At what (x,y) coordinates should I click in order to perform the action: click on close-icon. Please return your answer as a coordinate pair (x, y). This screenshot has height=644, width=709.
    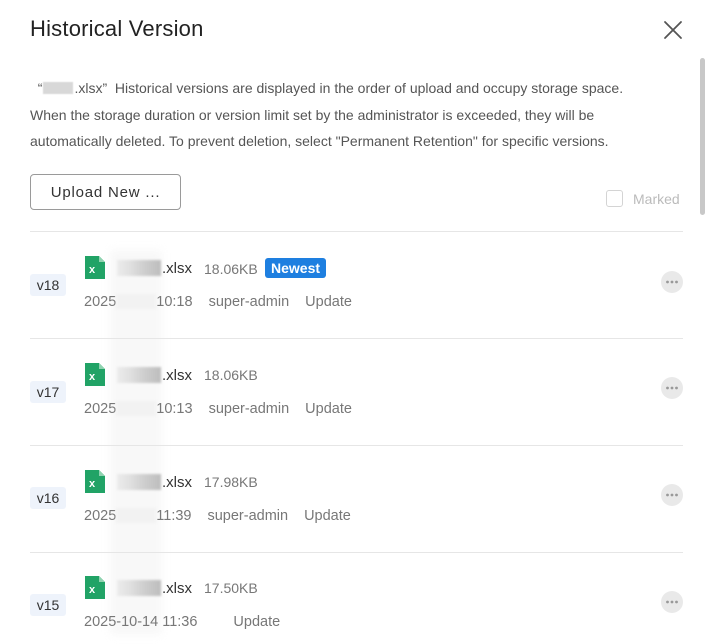
    Looking at the image, I should click on (673, 30).